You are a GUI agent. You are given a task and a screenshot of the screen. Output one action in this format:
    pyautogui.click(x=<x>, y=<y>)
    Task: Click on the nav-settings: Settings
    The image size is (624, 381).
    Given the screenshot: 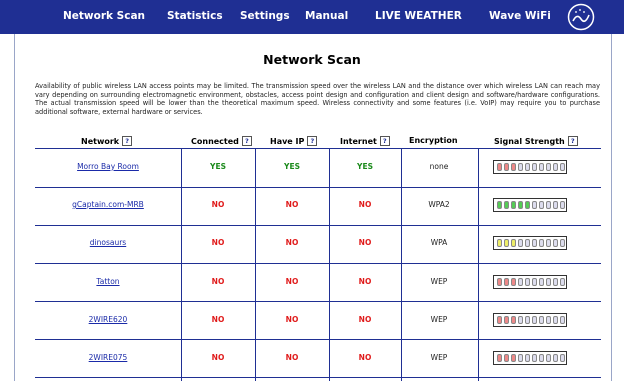 What is the action you would take?
    pyautogui.click(x=265, y=16)
    